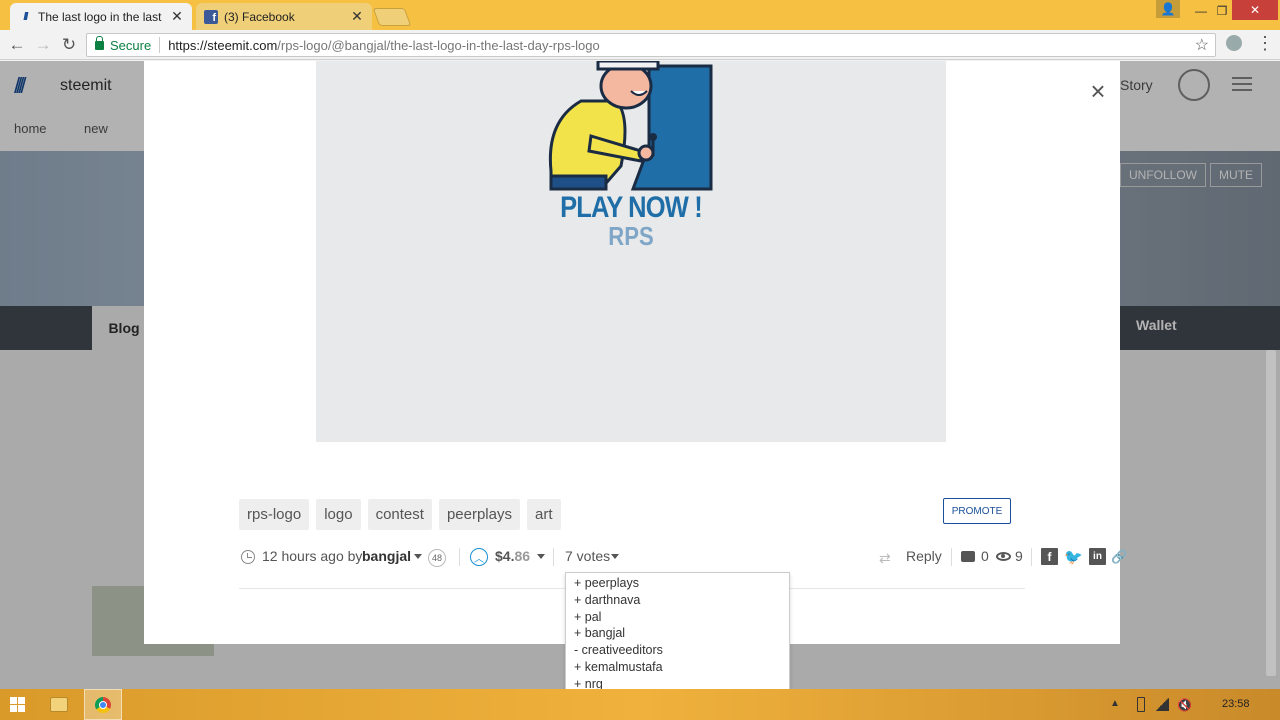 The height and width of the screenshot is (720, 1280). What do you see at coordinates (1162, 704) in the screenshot?
I see `network-signal-icon` at bounding box center [1162, 704].